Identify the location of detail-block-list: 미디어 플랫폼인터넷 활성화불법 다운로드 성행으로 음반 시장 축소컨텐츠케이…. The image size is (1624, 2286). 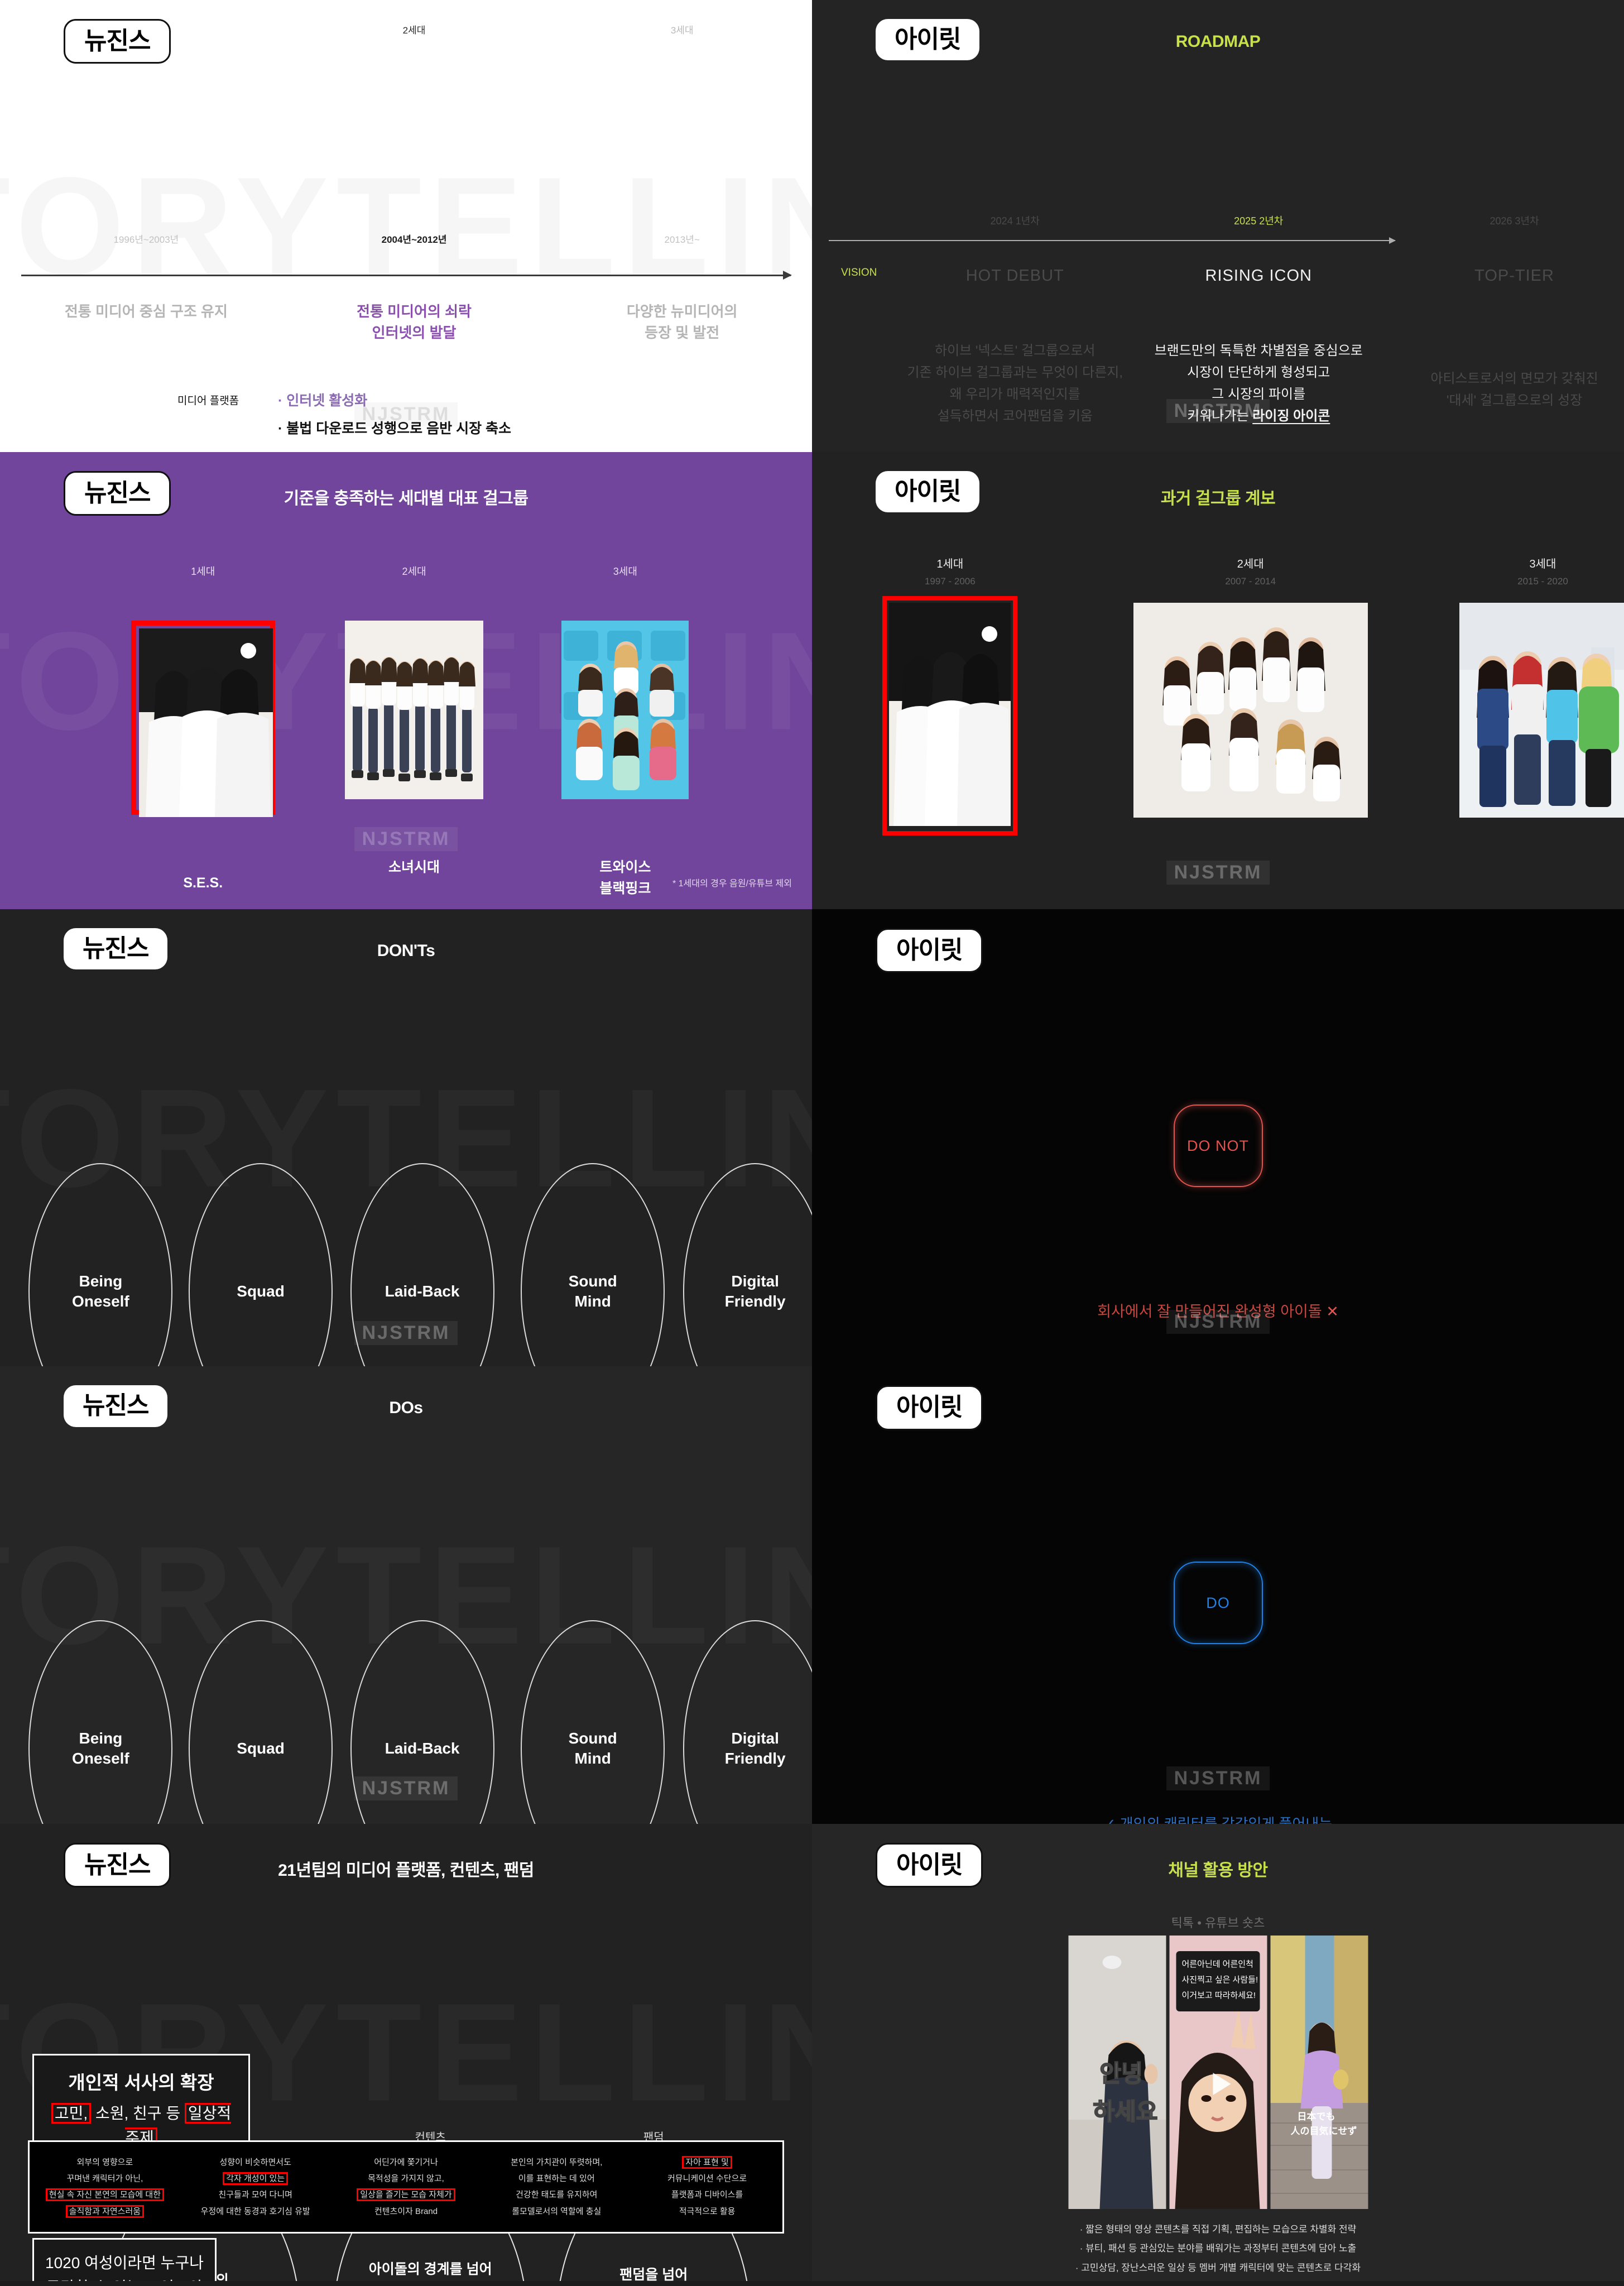
(457, 422).